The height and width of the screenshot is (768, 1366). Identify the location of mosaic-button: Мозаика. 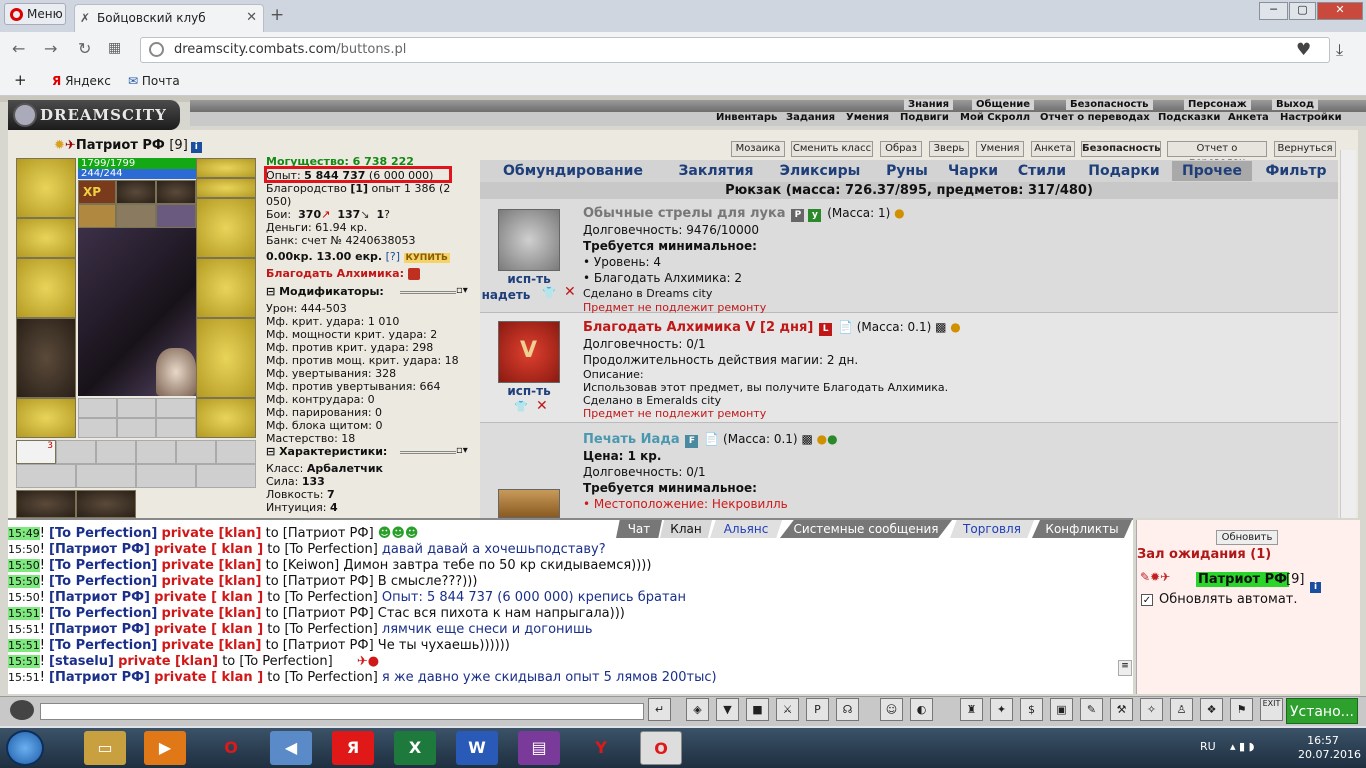
(758, 149).